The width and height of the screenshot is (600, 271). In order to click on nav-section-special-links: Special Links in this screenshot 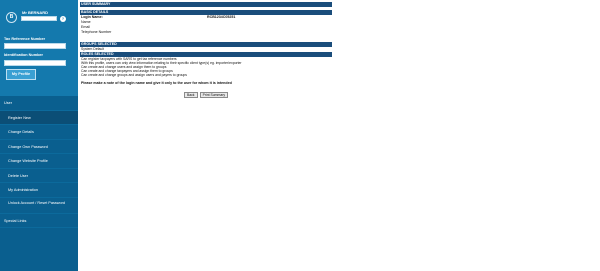, I will do `click(39, 221)`.